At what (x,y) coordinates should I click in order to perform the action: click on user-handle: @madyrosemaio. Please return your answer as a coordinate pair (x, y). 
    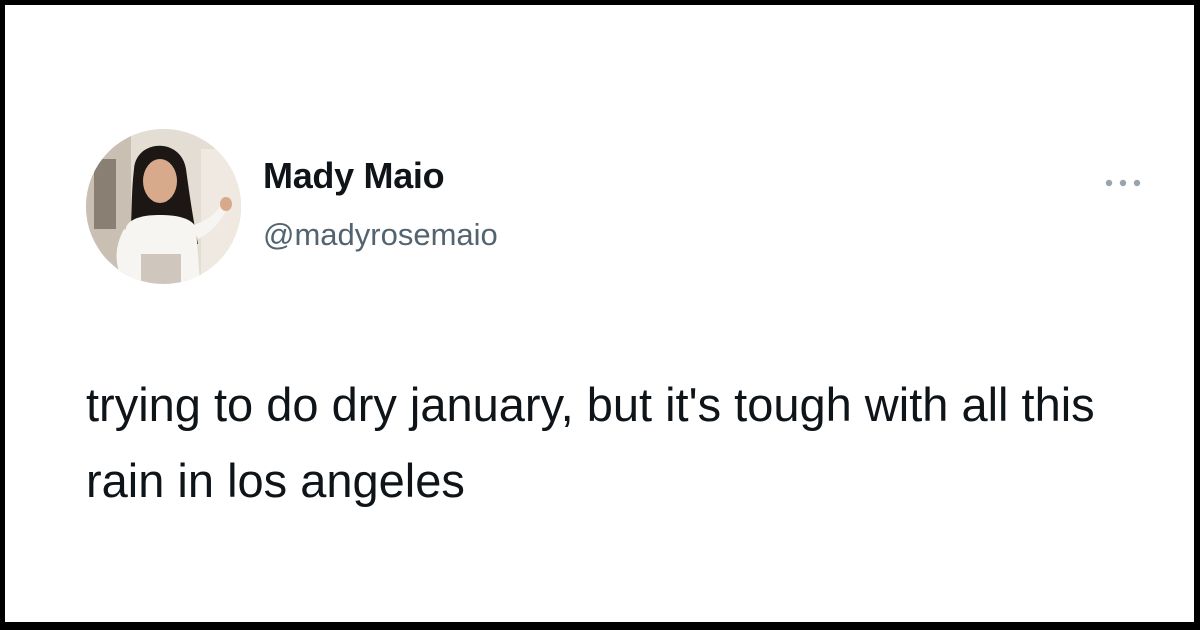
    Looking at the image, I should click on (380, 235).